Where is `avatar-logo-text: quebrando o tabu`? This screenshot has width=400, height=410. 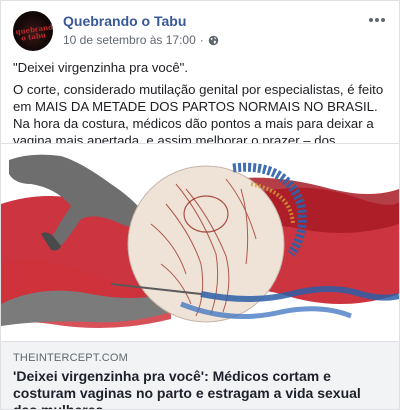 avatar-logo-text: quebrando o tabu is located at coordinates (34, 32).